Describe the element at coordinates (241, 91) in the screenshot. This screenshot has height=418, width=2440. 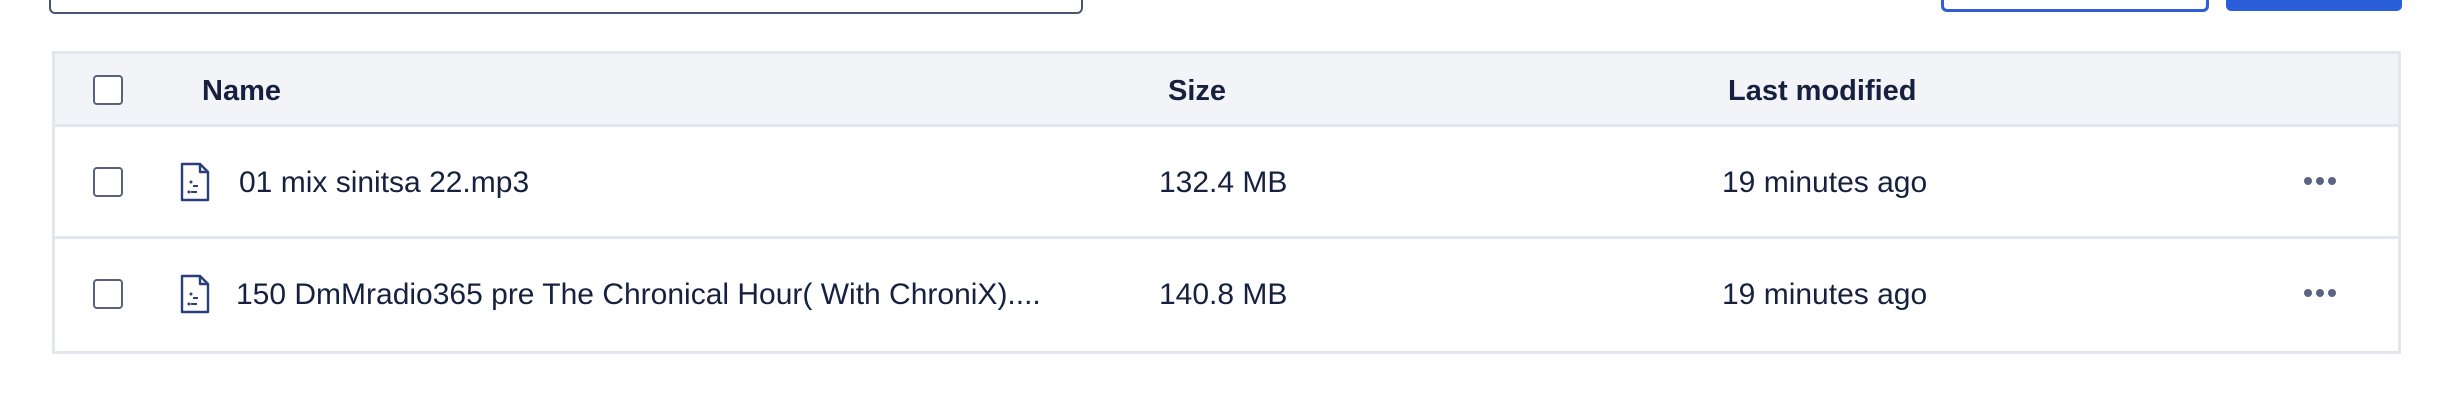
I see `column-header-name: Name` at that location.